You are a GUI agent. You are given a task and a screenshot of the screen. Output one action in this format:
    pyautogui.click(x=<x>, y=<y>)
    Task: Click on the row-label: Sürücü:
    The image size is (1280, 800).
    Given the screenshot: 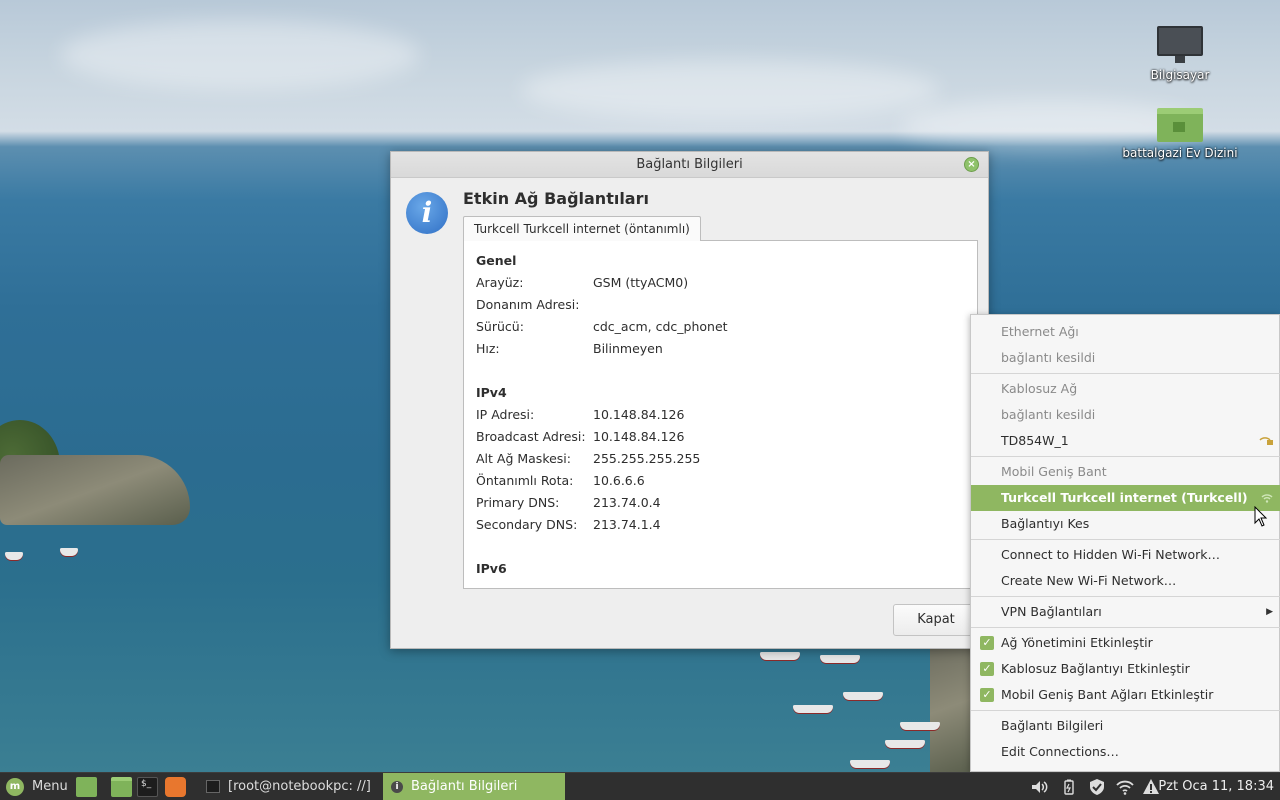 What is the action you would take?
    pyautogui.click(x=500, y=326)
    